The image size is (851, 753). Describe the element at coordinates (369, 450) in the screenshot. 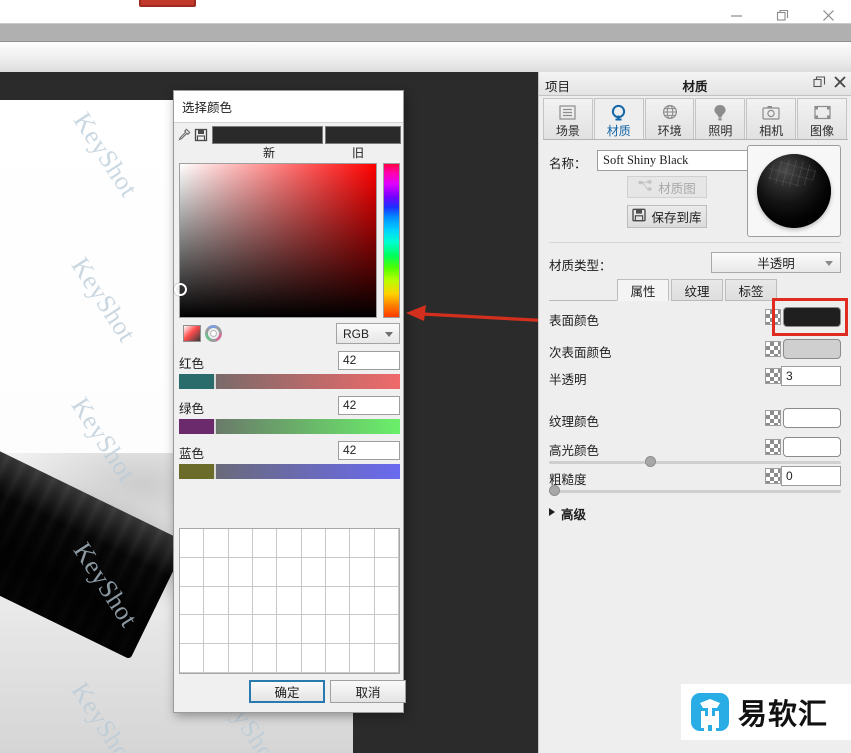

I see `channel-blue-input: 42` at that location.